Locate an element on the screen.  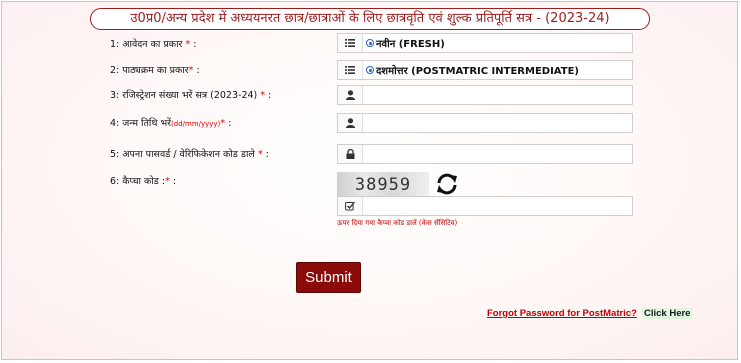
application-type-value: नवीन (FRESH) is located at coordinates (410, 44).